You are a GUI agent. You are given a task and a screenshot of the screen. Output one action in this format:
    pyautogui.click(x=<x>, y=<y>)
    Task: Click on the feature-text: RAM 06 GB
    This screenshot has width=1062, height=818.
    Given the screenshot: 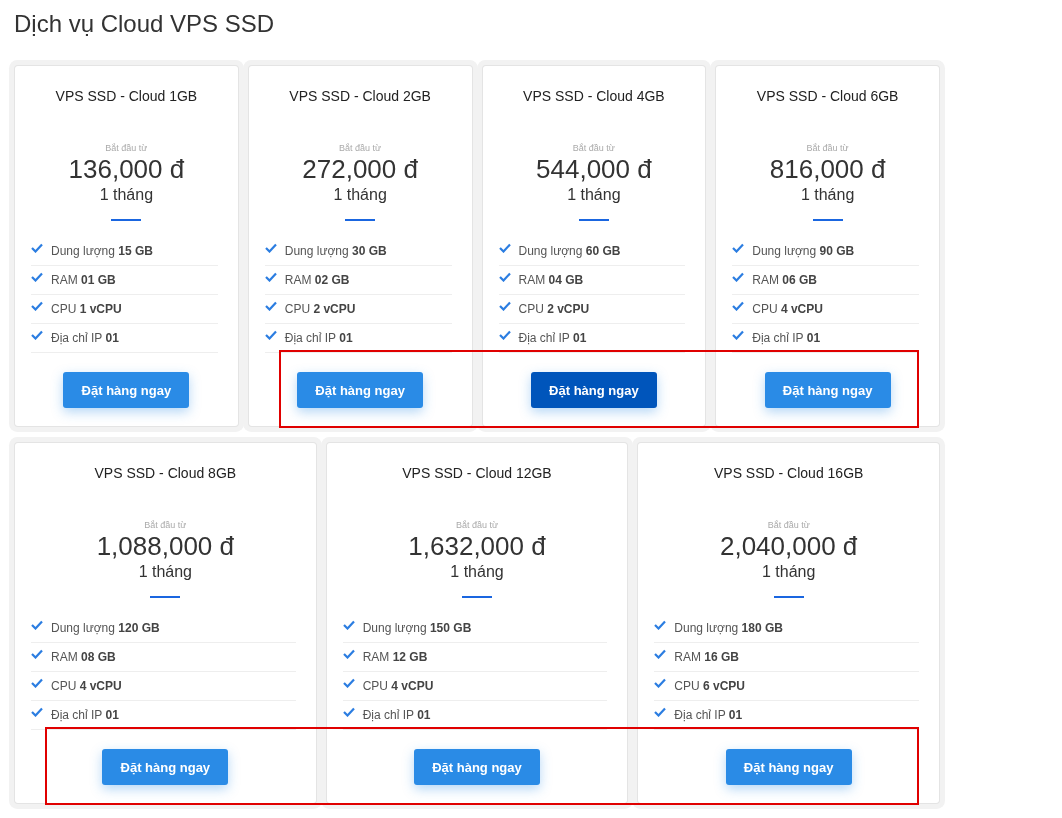 What is the action you would take?
    pyautogui.click(x=784, y=280)
    